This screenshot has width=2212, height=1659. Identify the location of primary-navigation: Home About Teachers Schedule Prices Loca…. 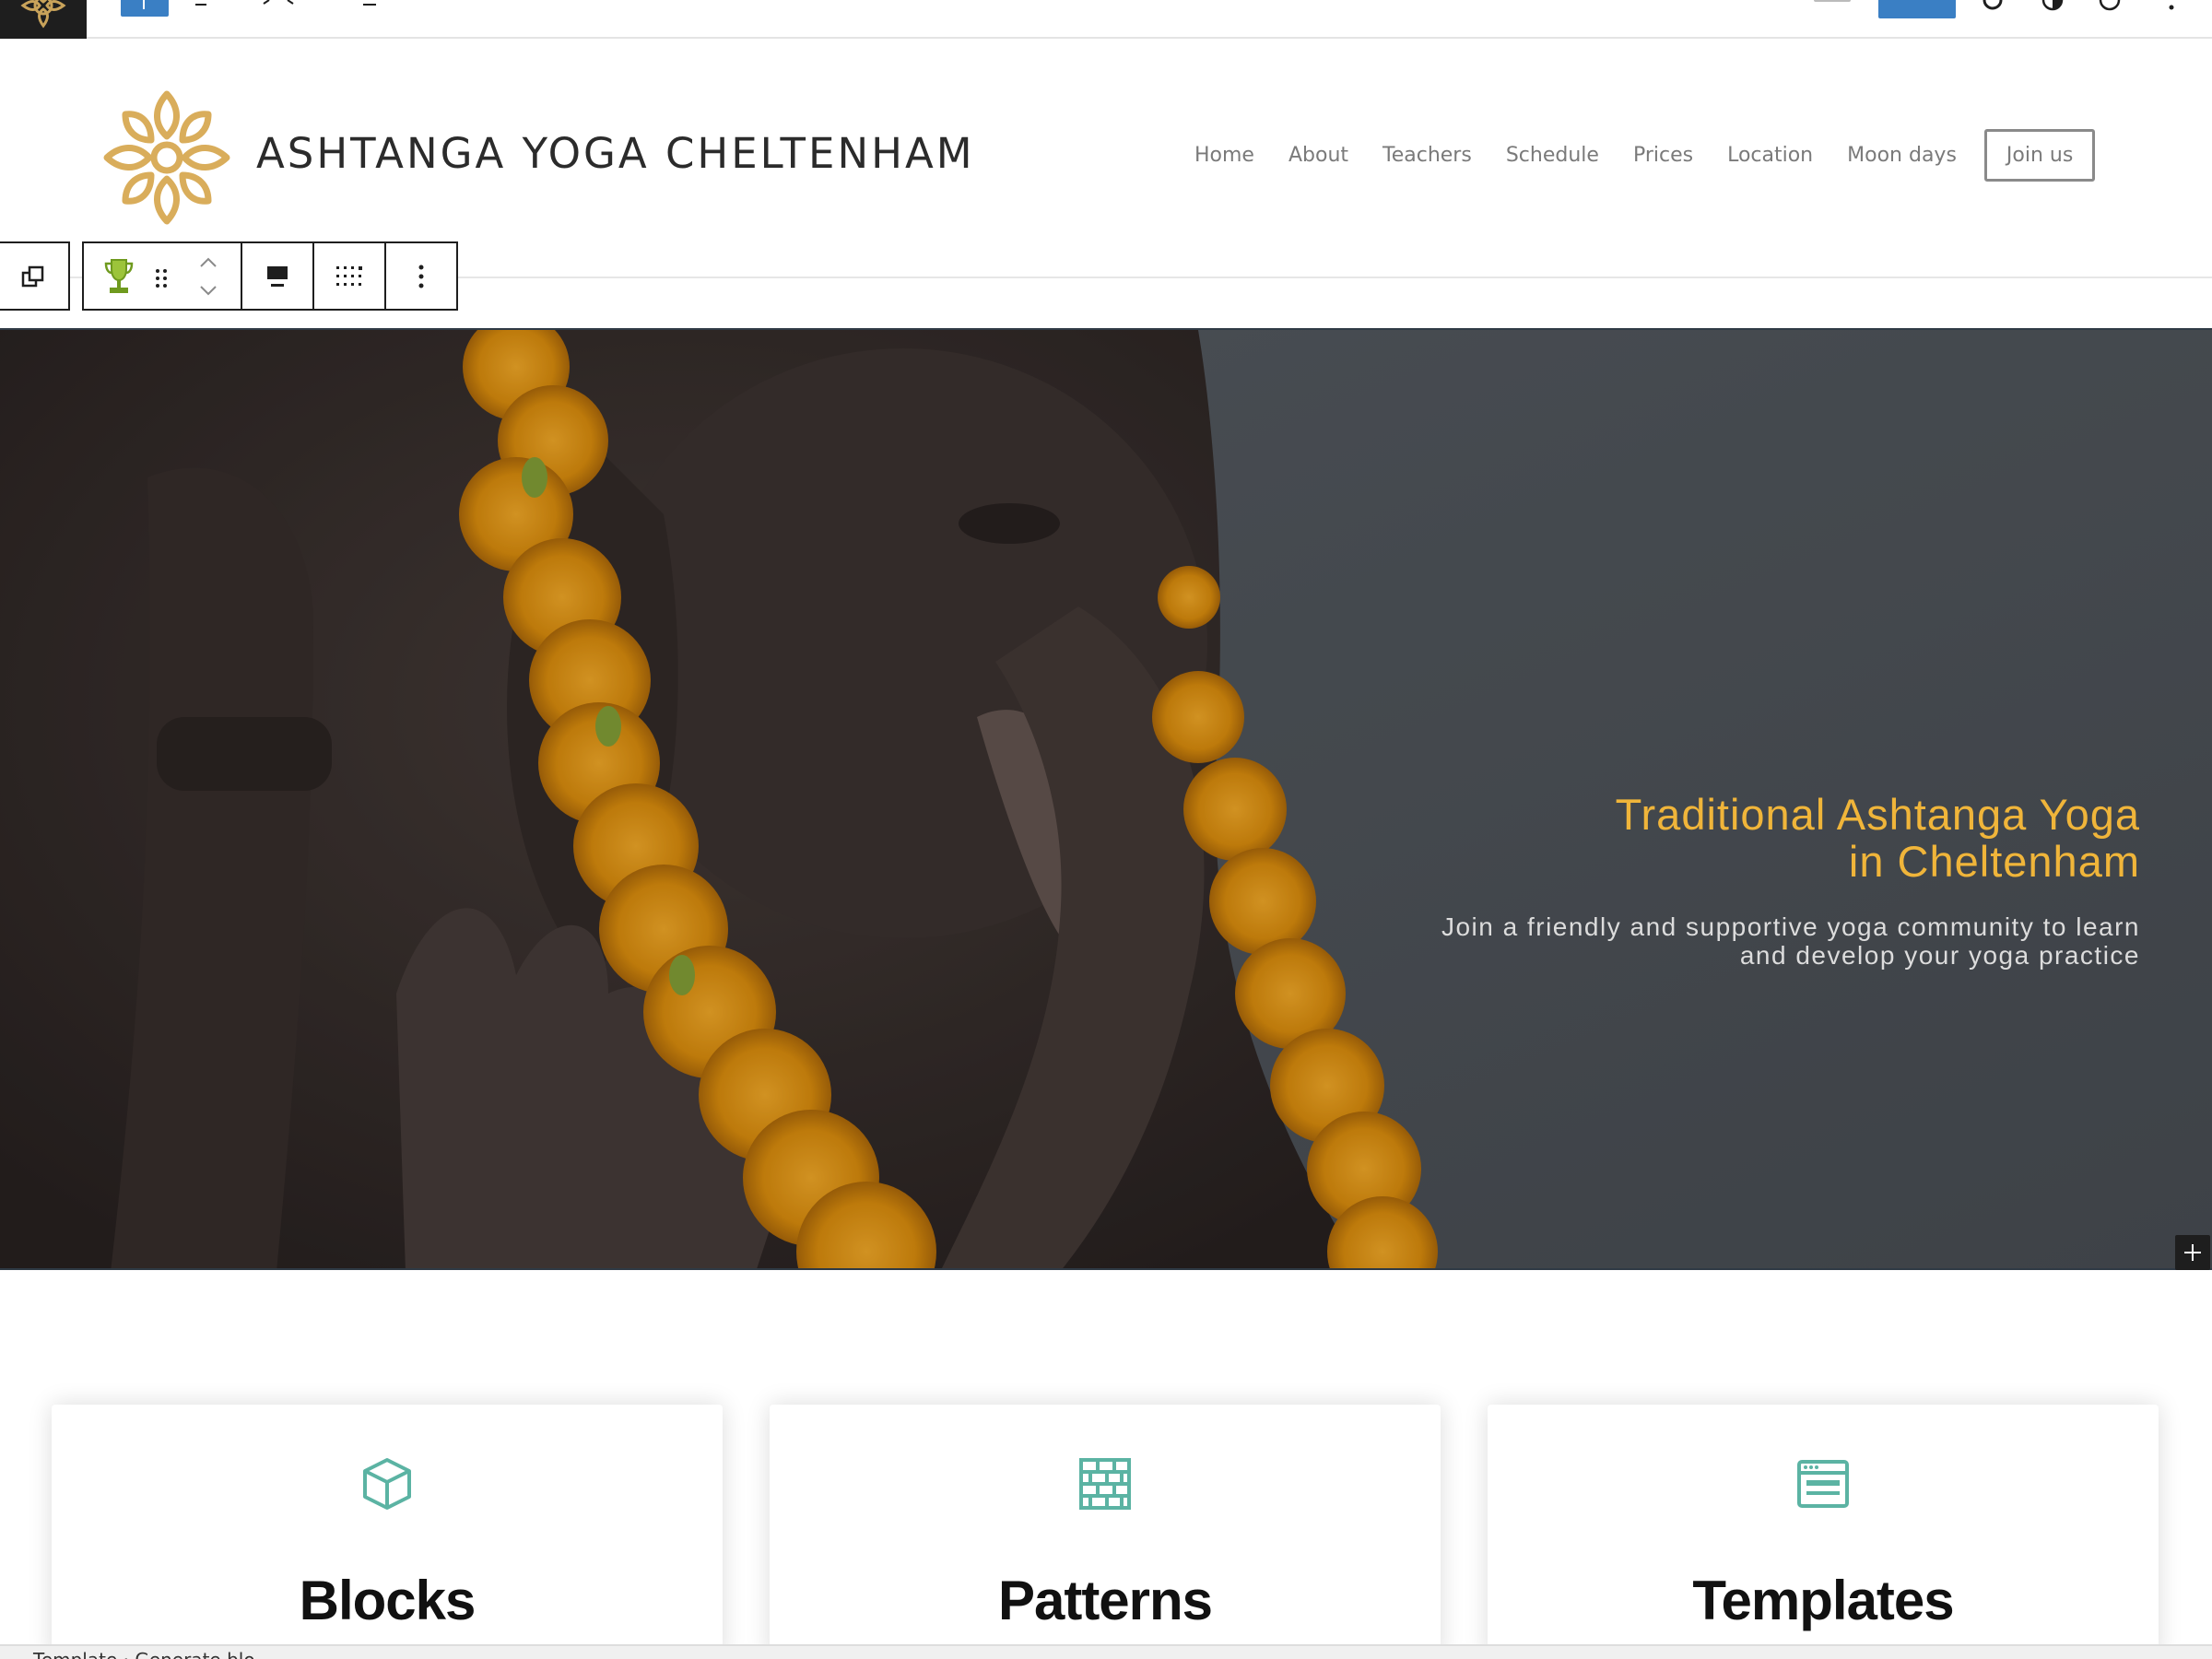
(1645, 154).